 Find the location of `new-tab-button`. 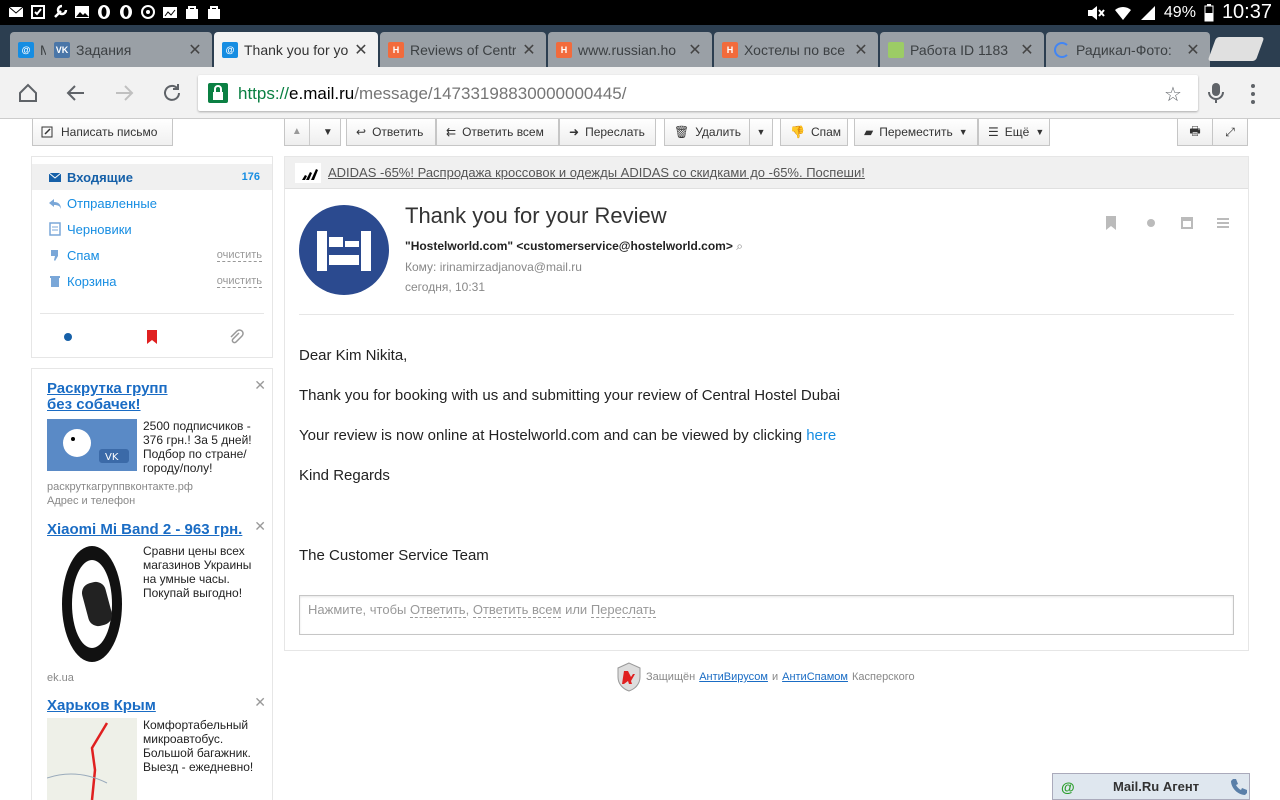

new-tab-button is located at coordinates (1236, 49).